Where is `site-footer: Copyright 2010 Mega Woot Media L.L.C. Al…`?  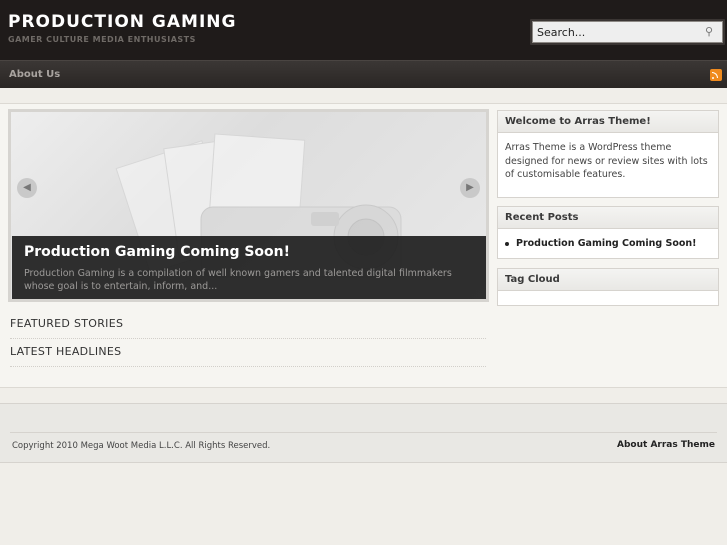 site-footer: Copyright 2010 Mega Woot Media L.L.C. Al… is located at coordinates (363, 433).